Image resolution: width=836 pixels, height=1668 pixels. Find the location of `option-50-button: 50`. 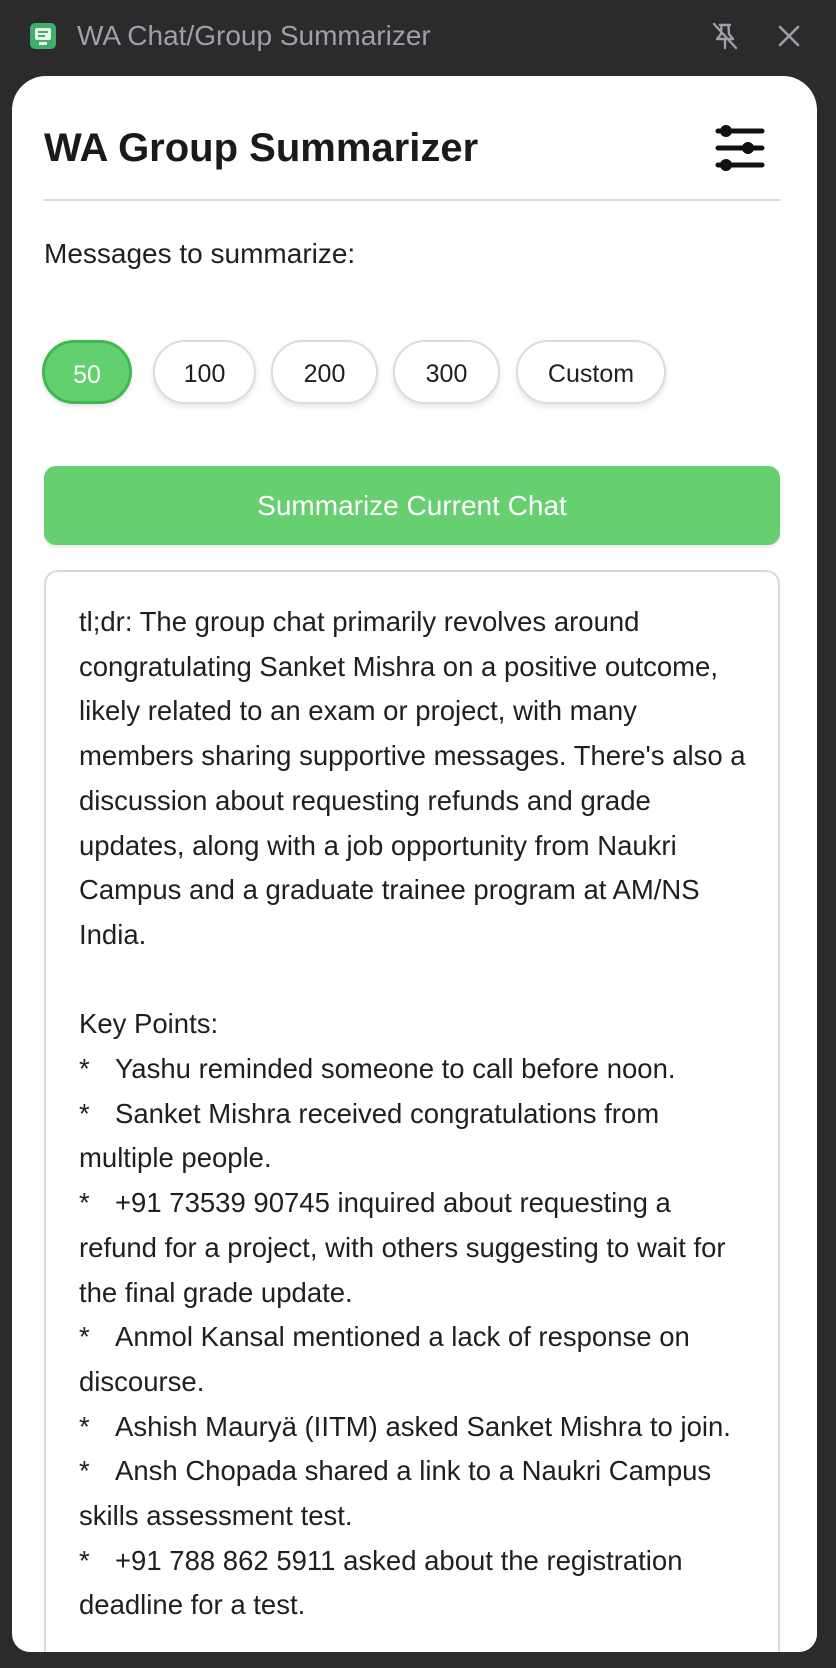

option-50-button: 50 is located at coordinates (87, 372).